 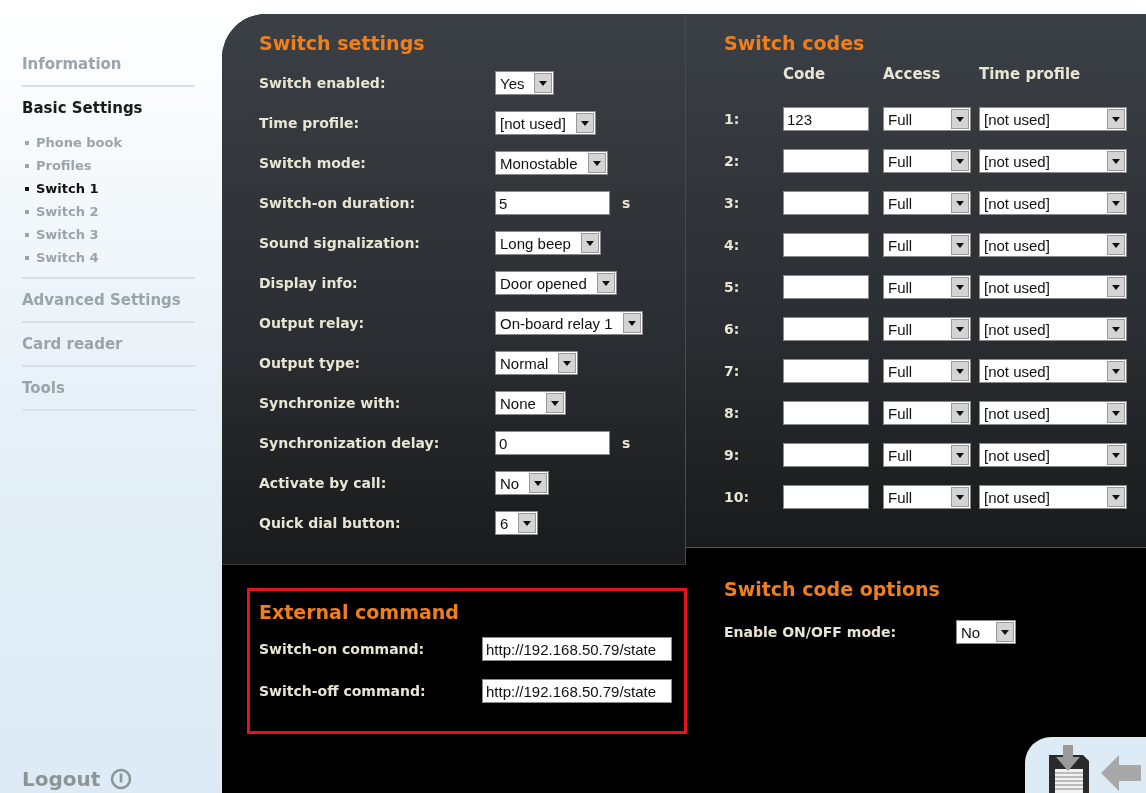 What do you see at coordinates (308, 283) in the screenshot?
I see `field-label: Display info:` at bounding box center [308, 283].